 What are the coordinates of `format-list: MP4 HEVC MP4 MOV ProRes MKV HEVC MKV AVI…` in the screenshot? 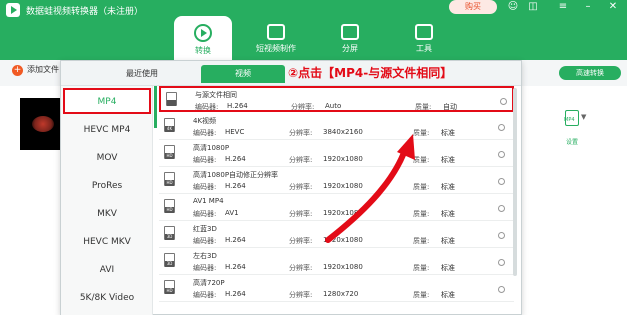 It's located at (107, 200).